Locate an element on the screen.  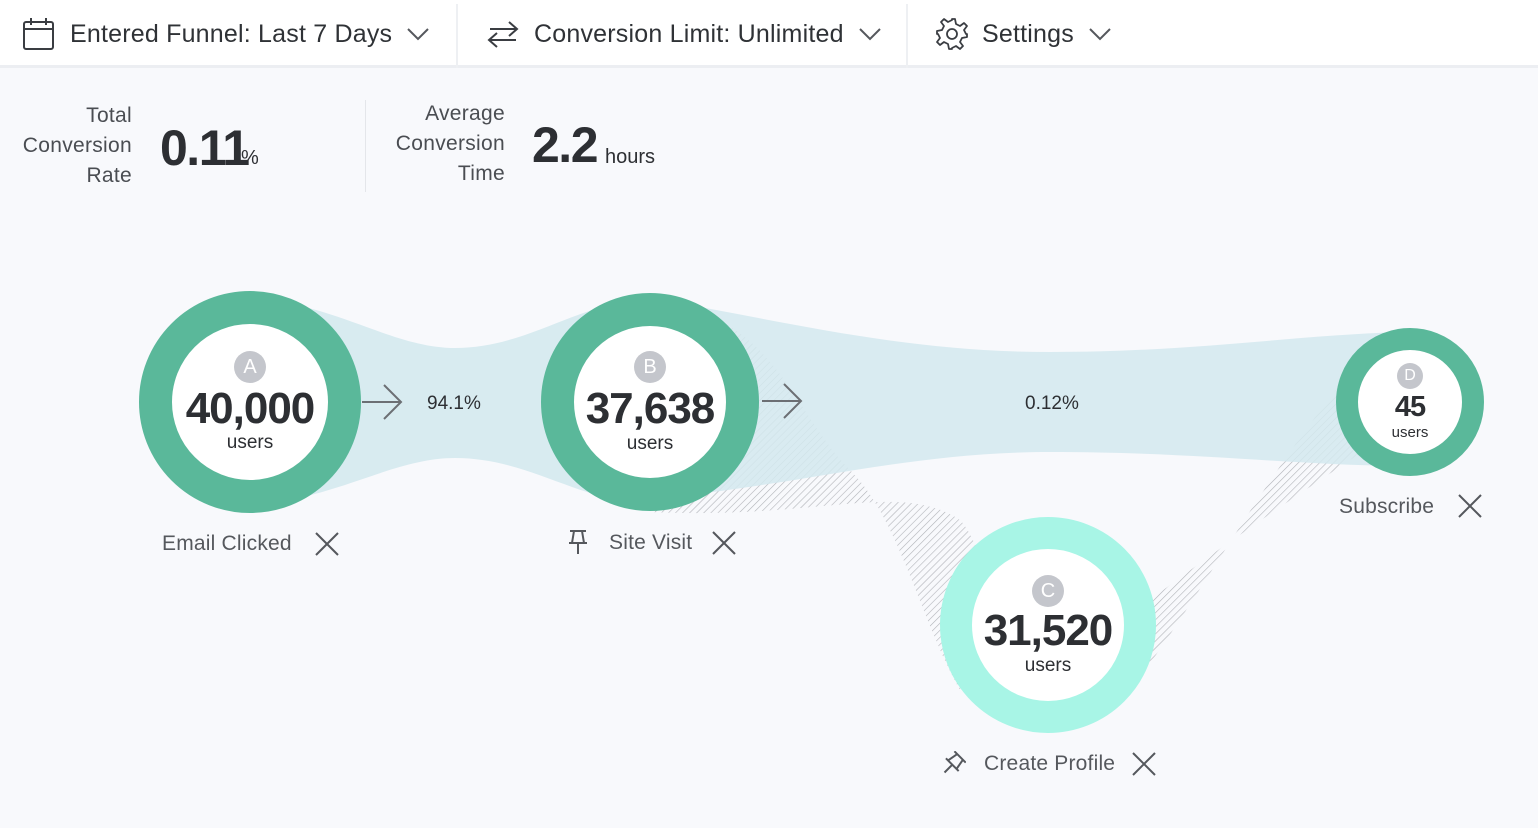
step-d-name: Subscribe is located at coordinates (1387, 506).